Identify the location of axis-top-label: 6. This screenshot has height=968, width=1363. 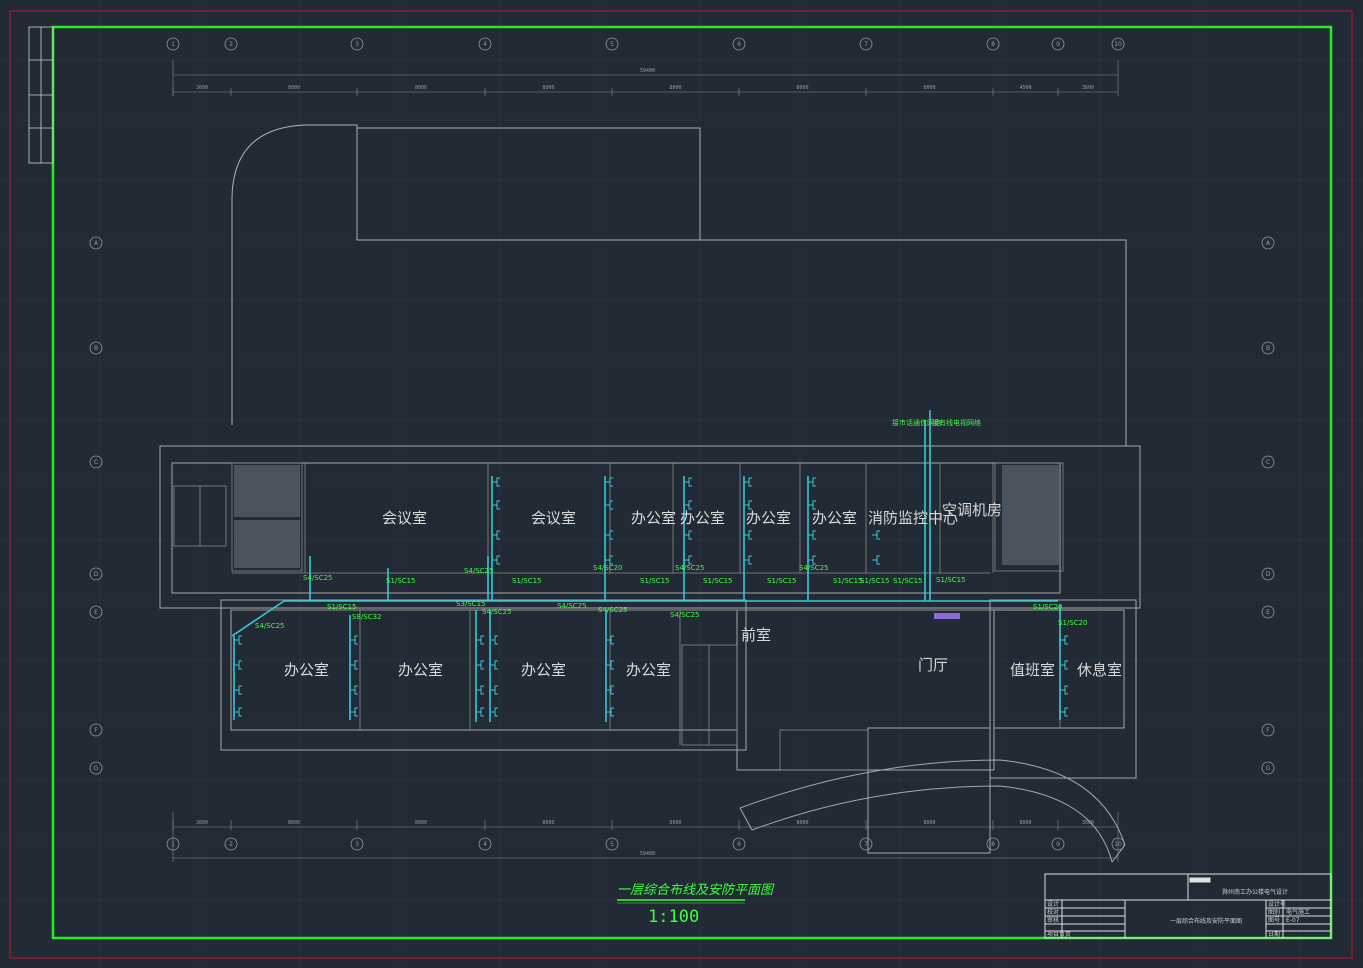
(739, 44).